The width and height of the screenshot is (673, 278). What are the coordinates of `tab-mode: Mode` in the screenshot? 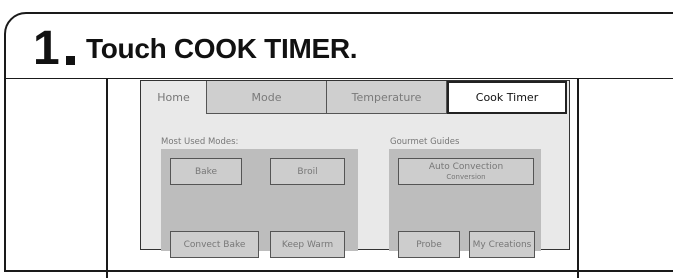 It's located at (267, 97).